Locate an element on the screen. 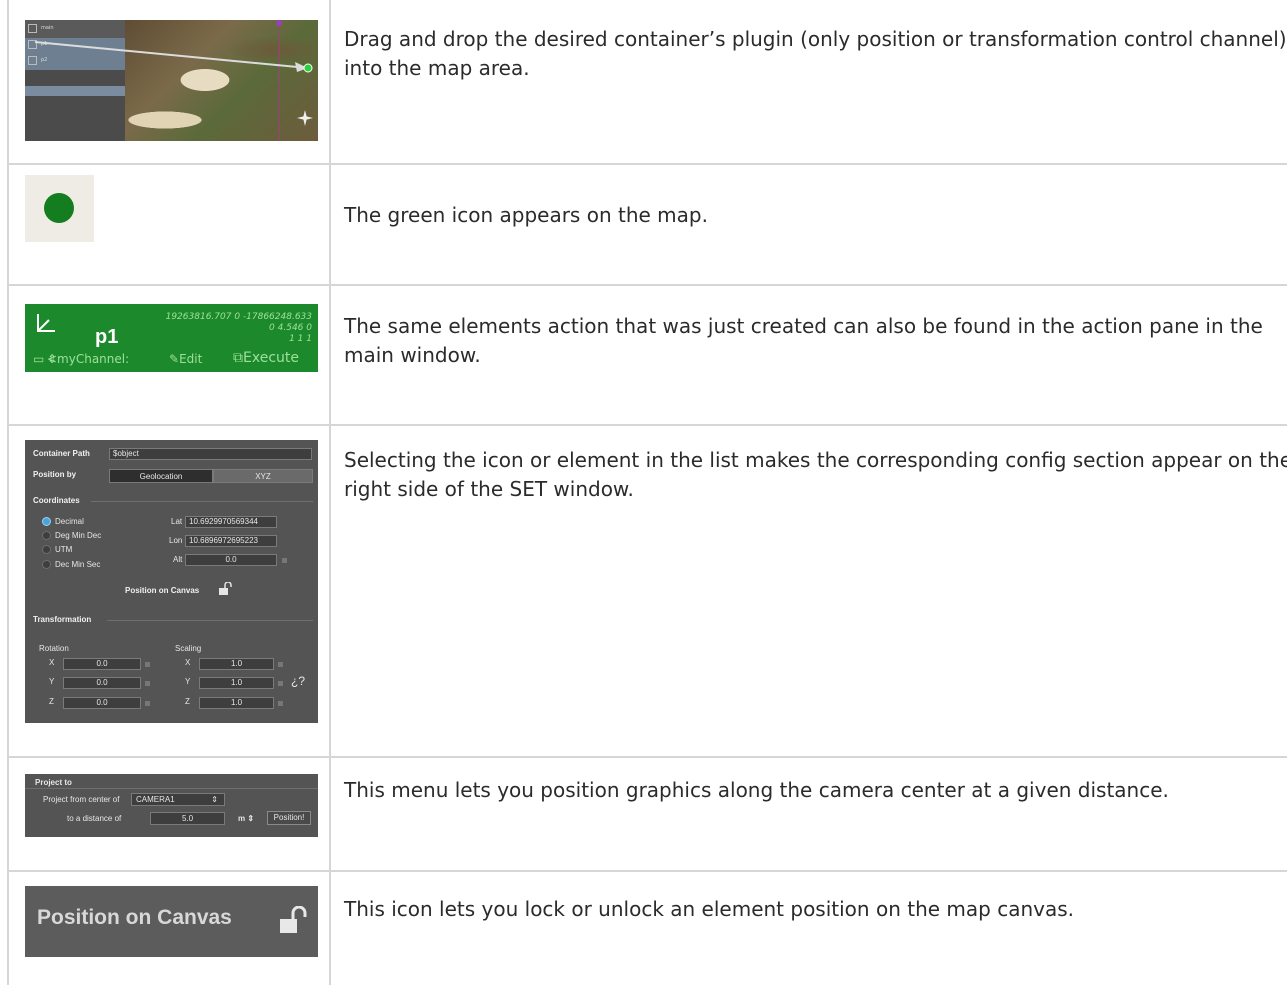 The height and width of the screenshot is (985, 1287). lat-input: 10.6929970569344 is located at coordinates (231, 522).